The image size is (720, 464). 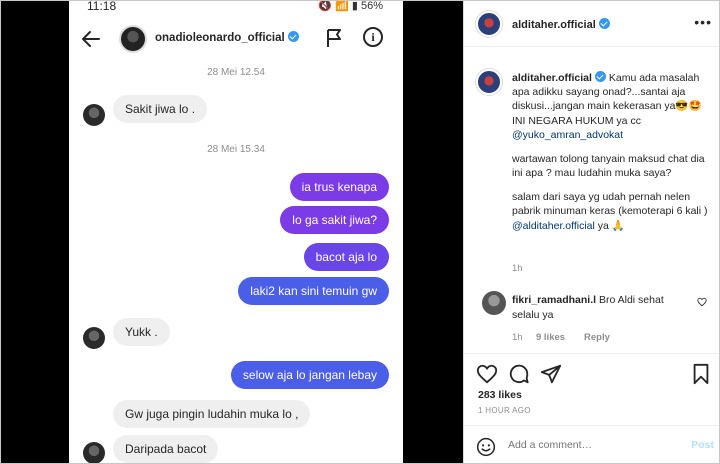 I want to click on chat-username-text: onadioleonardo_official, so click(x=220, y=38).